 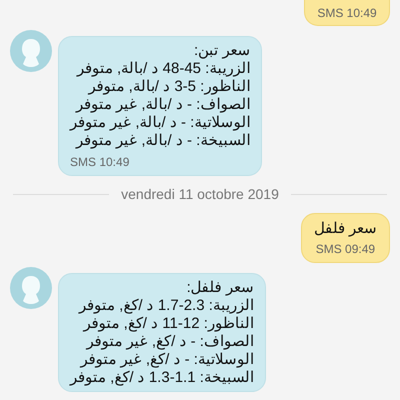 What do you see at coordinates (166, 306) in the screenshot?
I see `message-text: الزريبة: 2.3-1.7 د /كغ, متوفر` at bounding box center [166, 306].